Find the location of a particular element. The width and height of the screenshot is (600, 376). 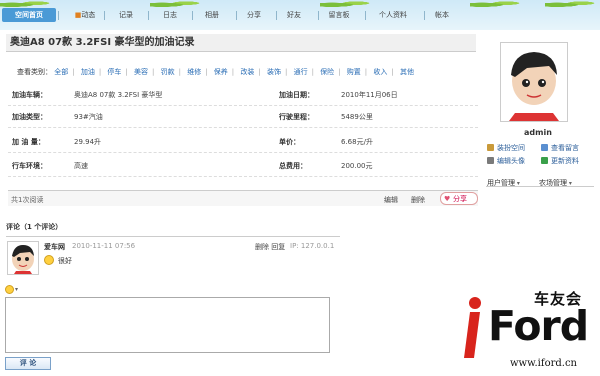

vehicle-label: 加油车辆： is located at coordinates (29, 95).